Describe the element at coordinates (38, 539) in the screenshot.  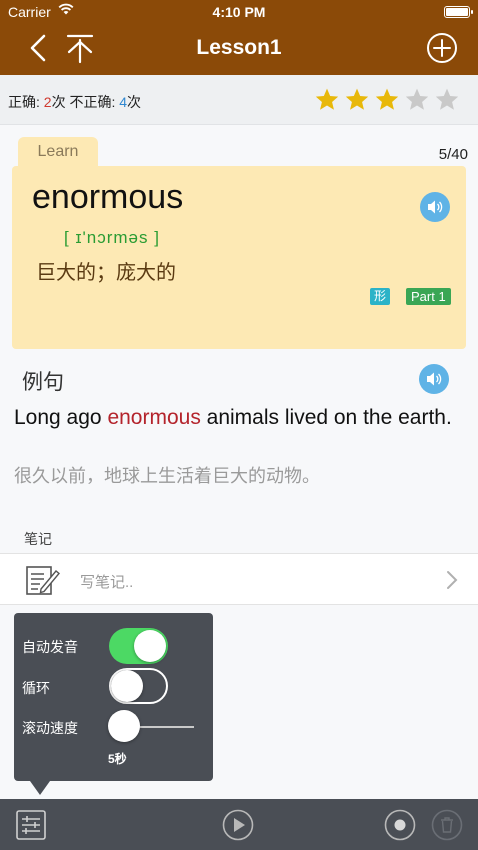
I see `notes-label: 笔记` at that location.